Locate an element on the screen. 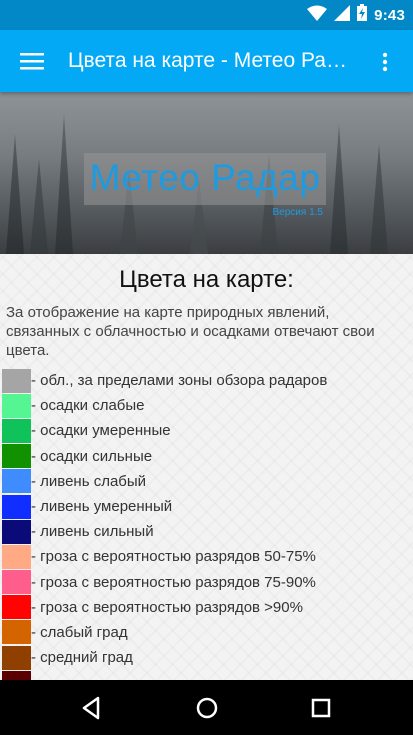 The height and width of the screenshot is (735, 413). wifi-icon is located at coordinates (317, 15).